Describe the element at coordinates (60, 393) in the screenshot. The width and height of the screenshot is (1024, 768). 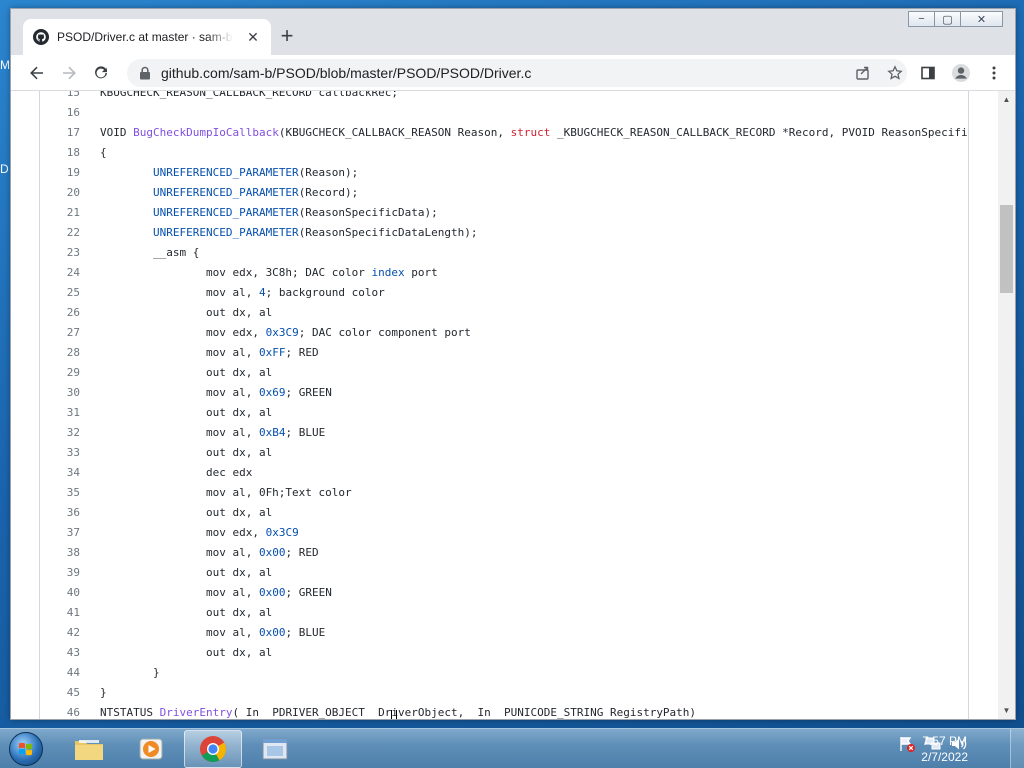
I see `line-number: 30` at that location.